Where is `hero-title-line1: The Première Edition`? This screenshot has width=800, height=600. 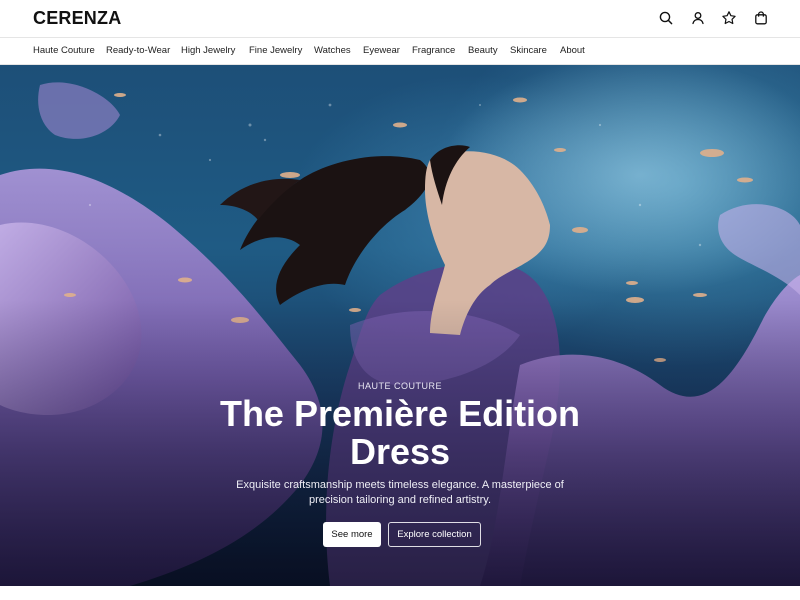
hero-title-line1: The Première Edition is located at coordinates (400, 413).